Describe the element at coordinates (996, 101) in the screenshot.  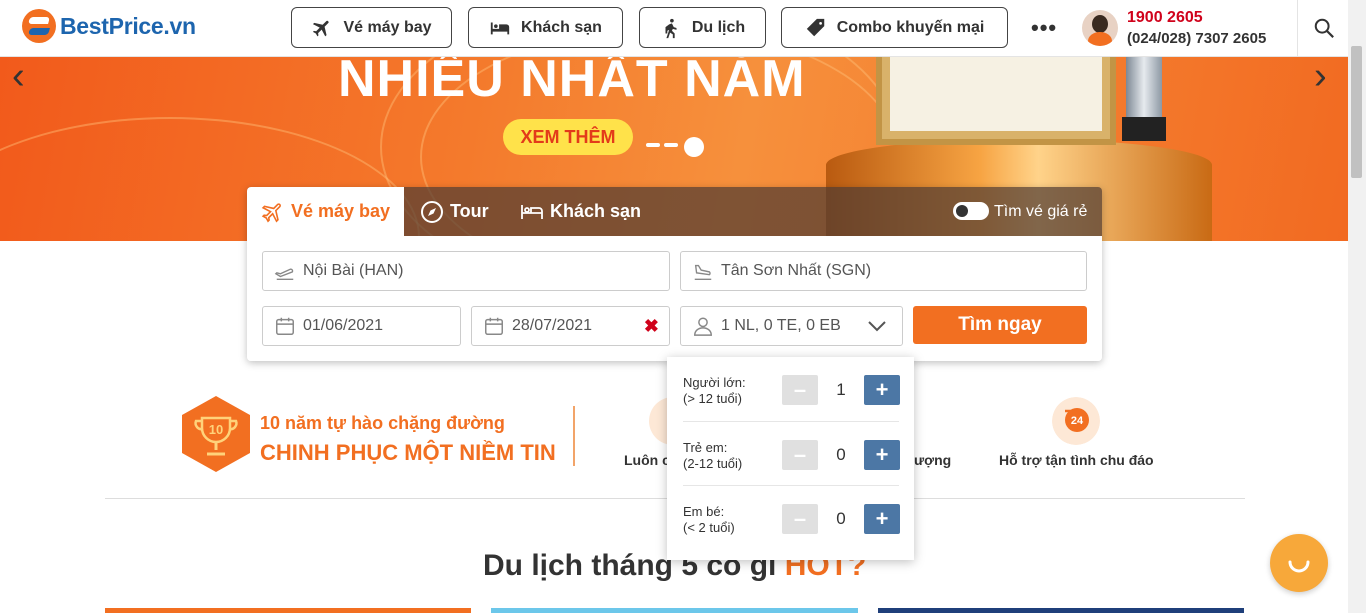
I see `certificate-image` at that location.